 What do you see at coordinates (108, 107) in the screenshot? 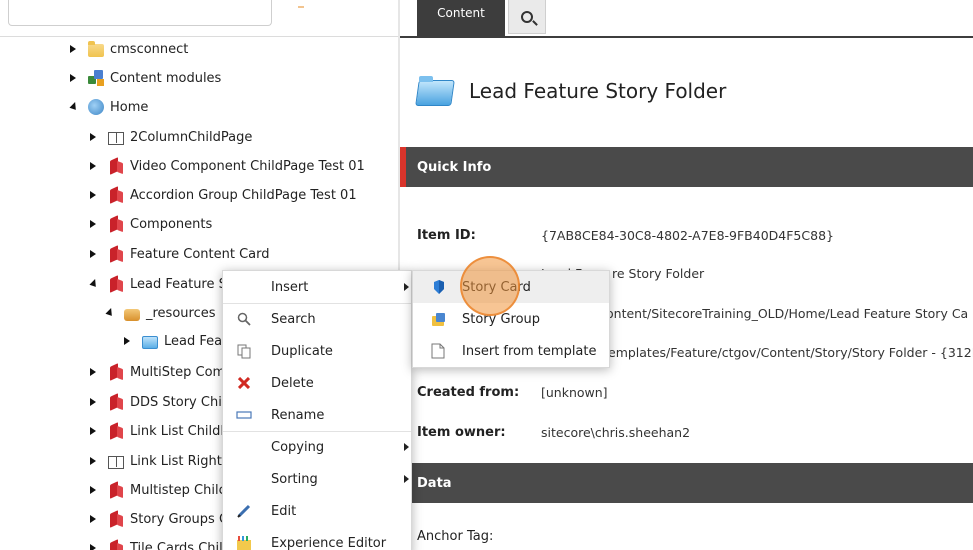
I see `tree-item-home: Home` at bounding box center [108, 107].